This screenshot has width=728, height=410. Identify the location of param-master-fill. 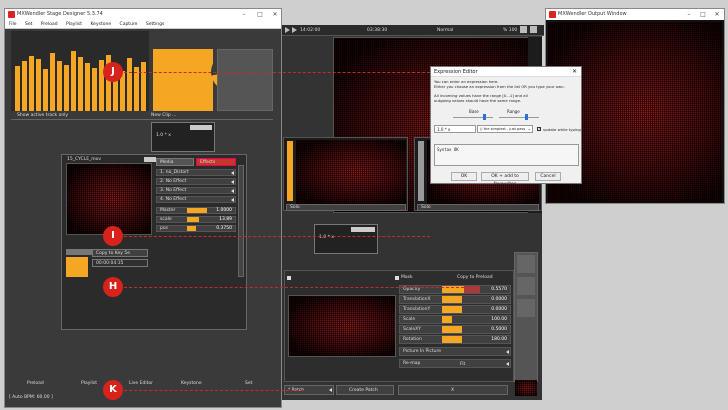
(197, 210).